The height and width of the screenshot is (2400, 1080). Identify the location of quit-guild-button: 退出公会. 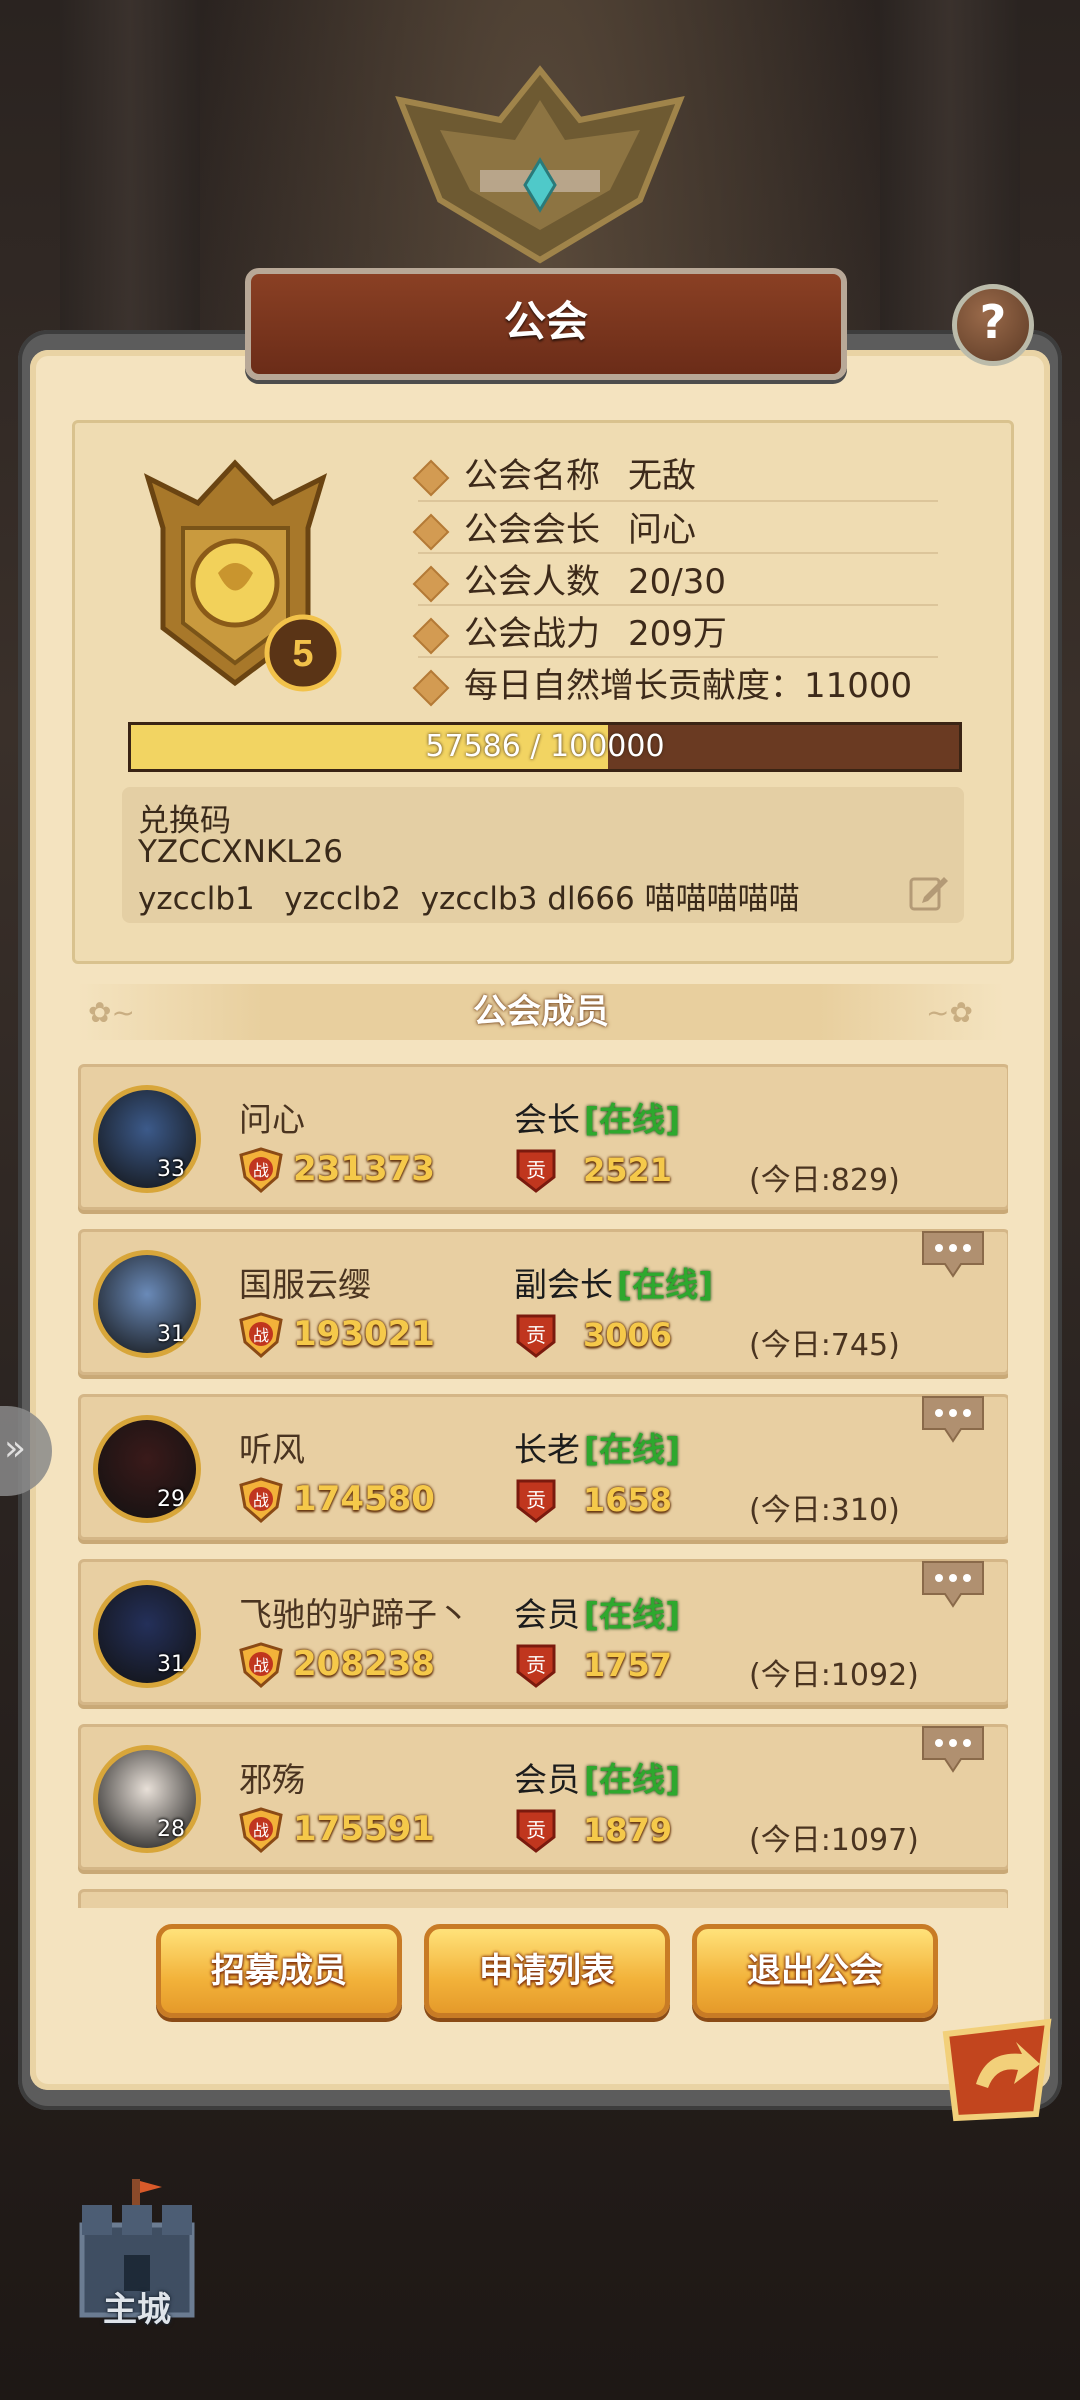
(815, 1971).